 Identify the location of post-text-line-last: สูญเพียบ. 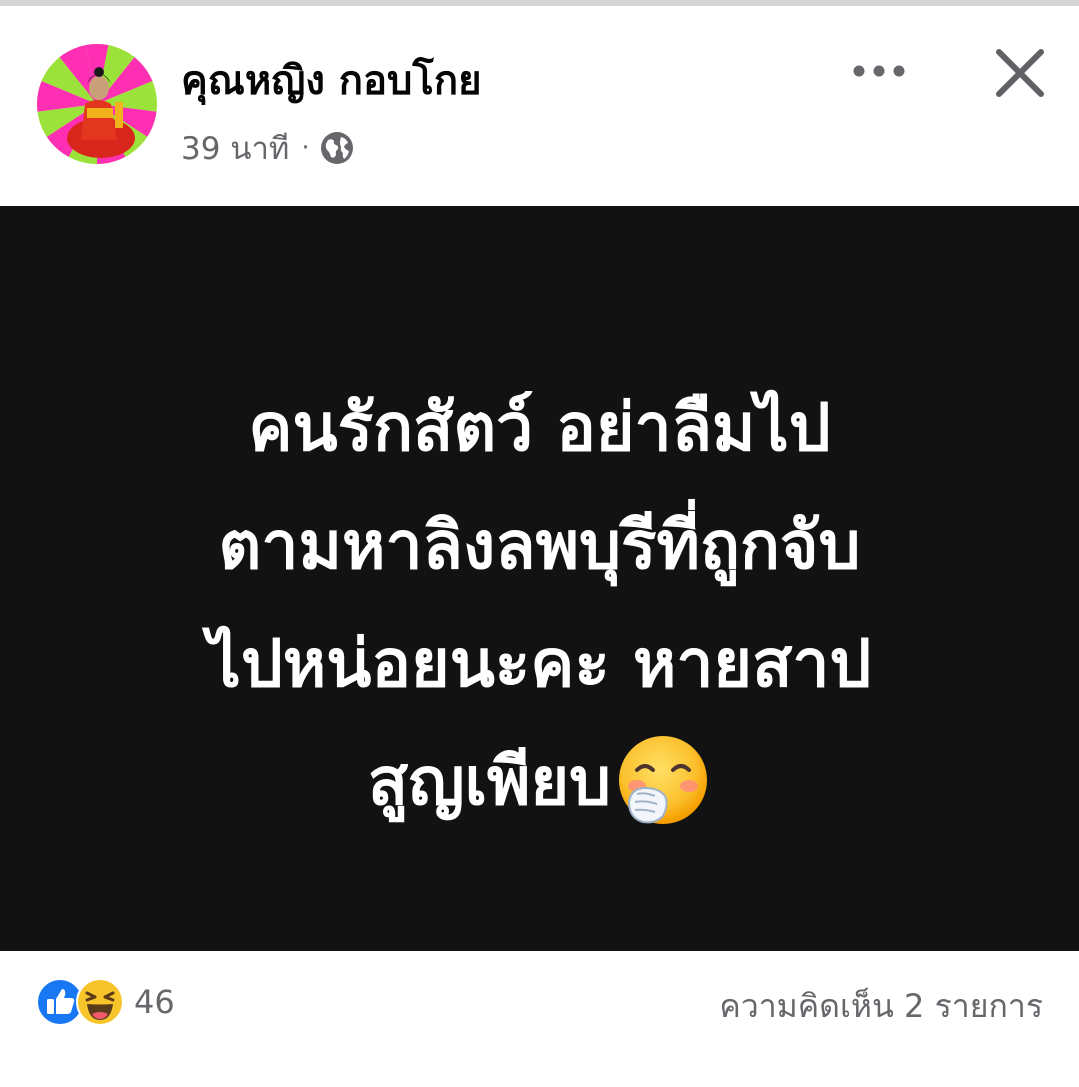
(539, 782).